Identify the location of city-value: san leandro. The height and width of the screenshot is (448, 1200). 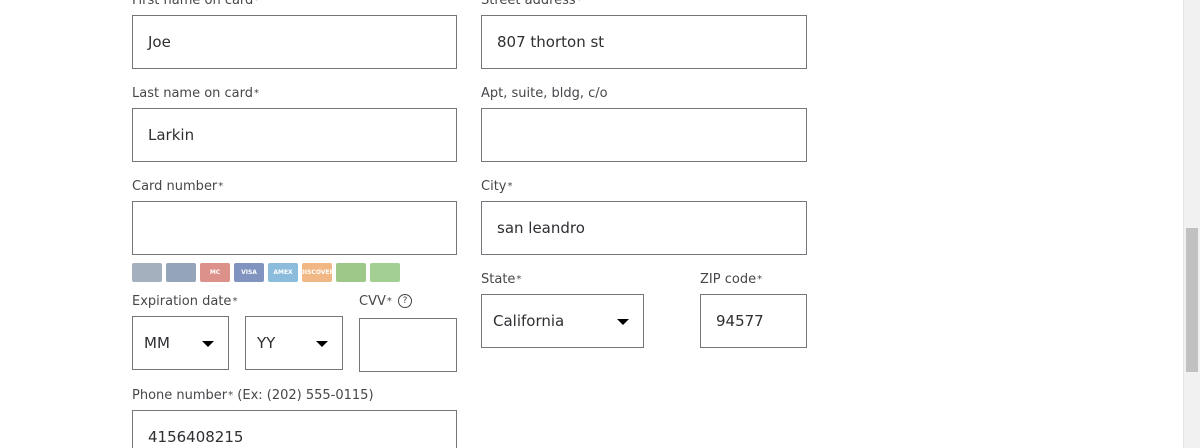
(541, 228).